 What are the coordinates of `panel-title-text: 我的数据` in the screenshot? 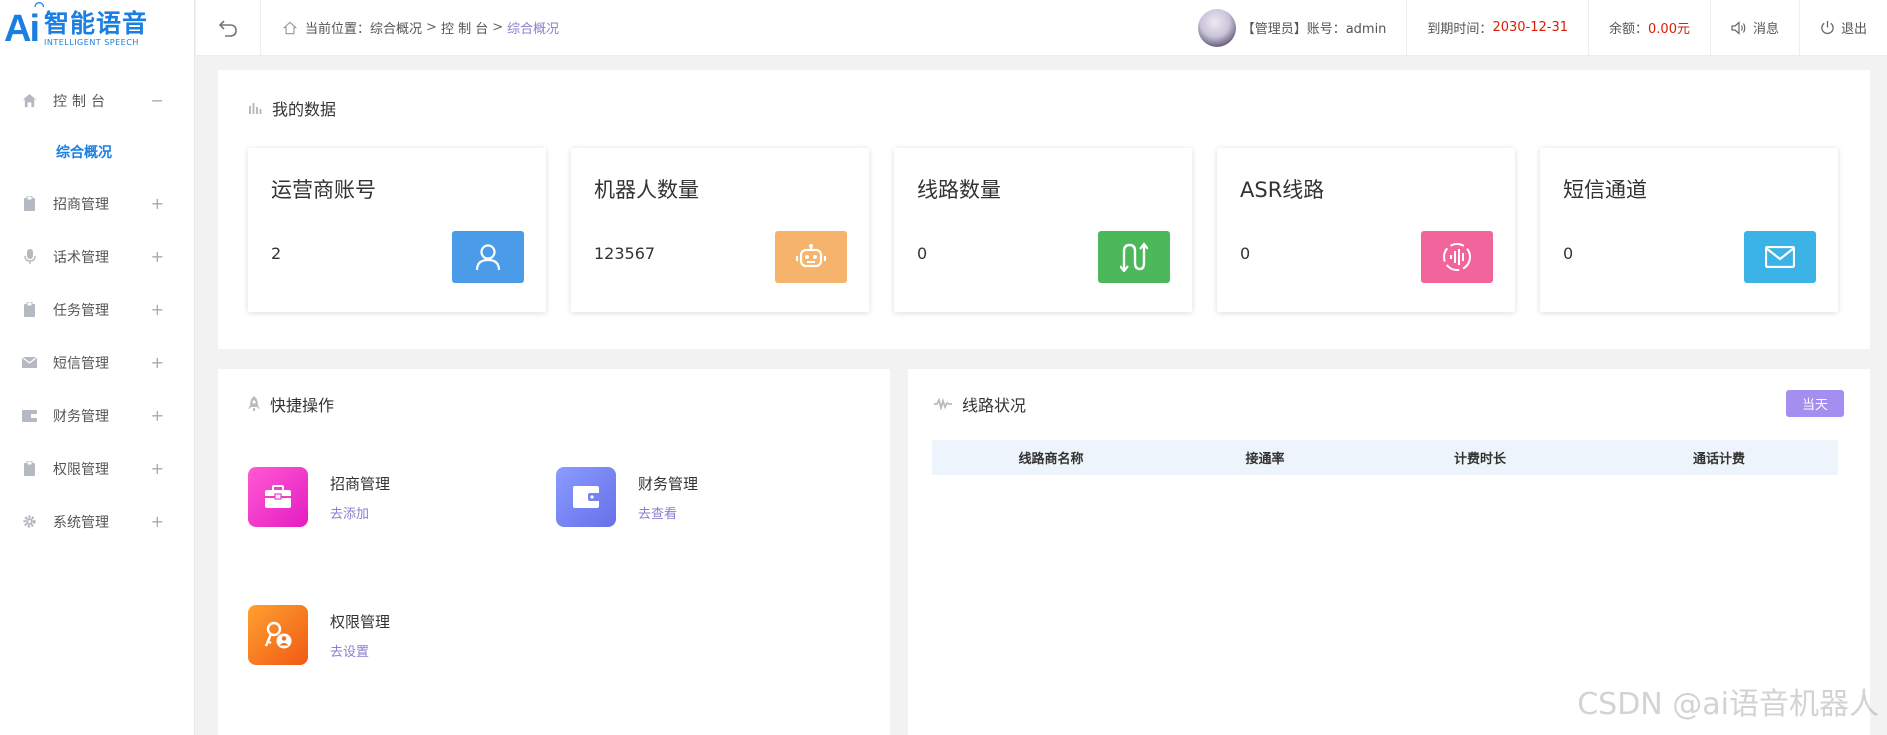 It's located at (304, 109).